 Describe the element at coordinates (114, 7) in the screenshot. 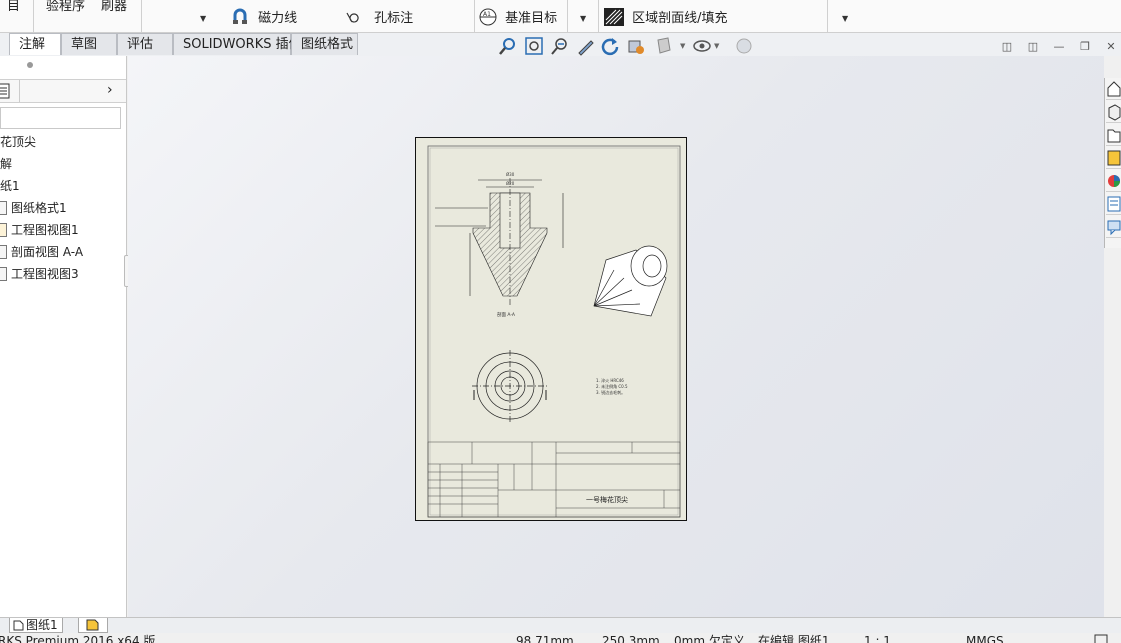

I see `brush-button: 刷器` at that location.